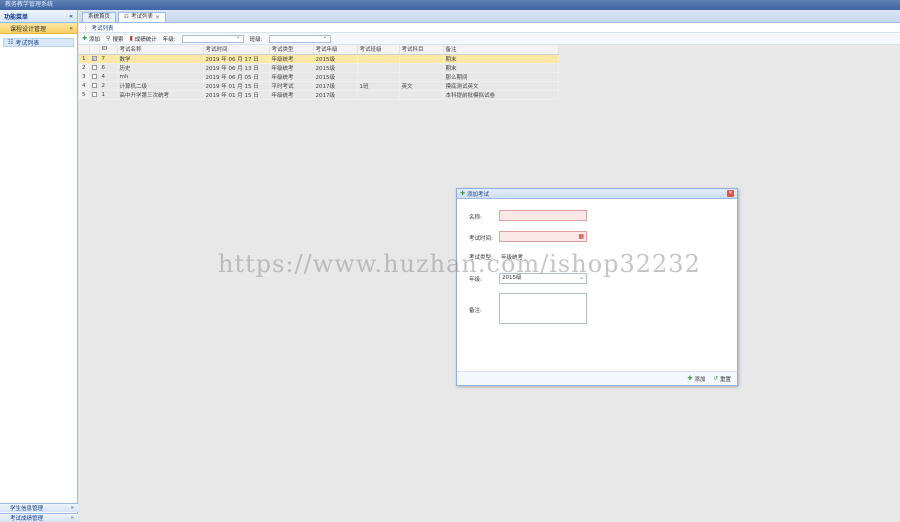 This screenshot has height=522, width=900. Describe the element at coordinates (291, 50) in the screenshot. I see `col-type: 考试类型` at that location.